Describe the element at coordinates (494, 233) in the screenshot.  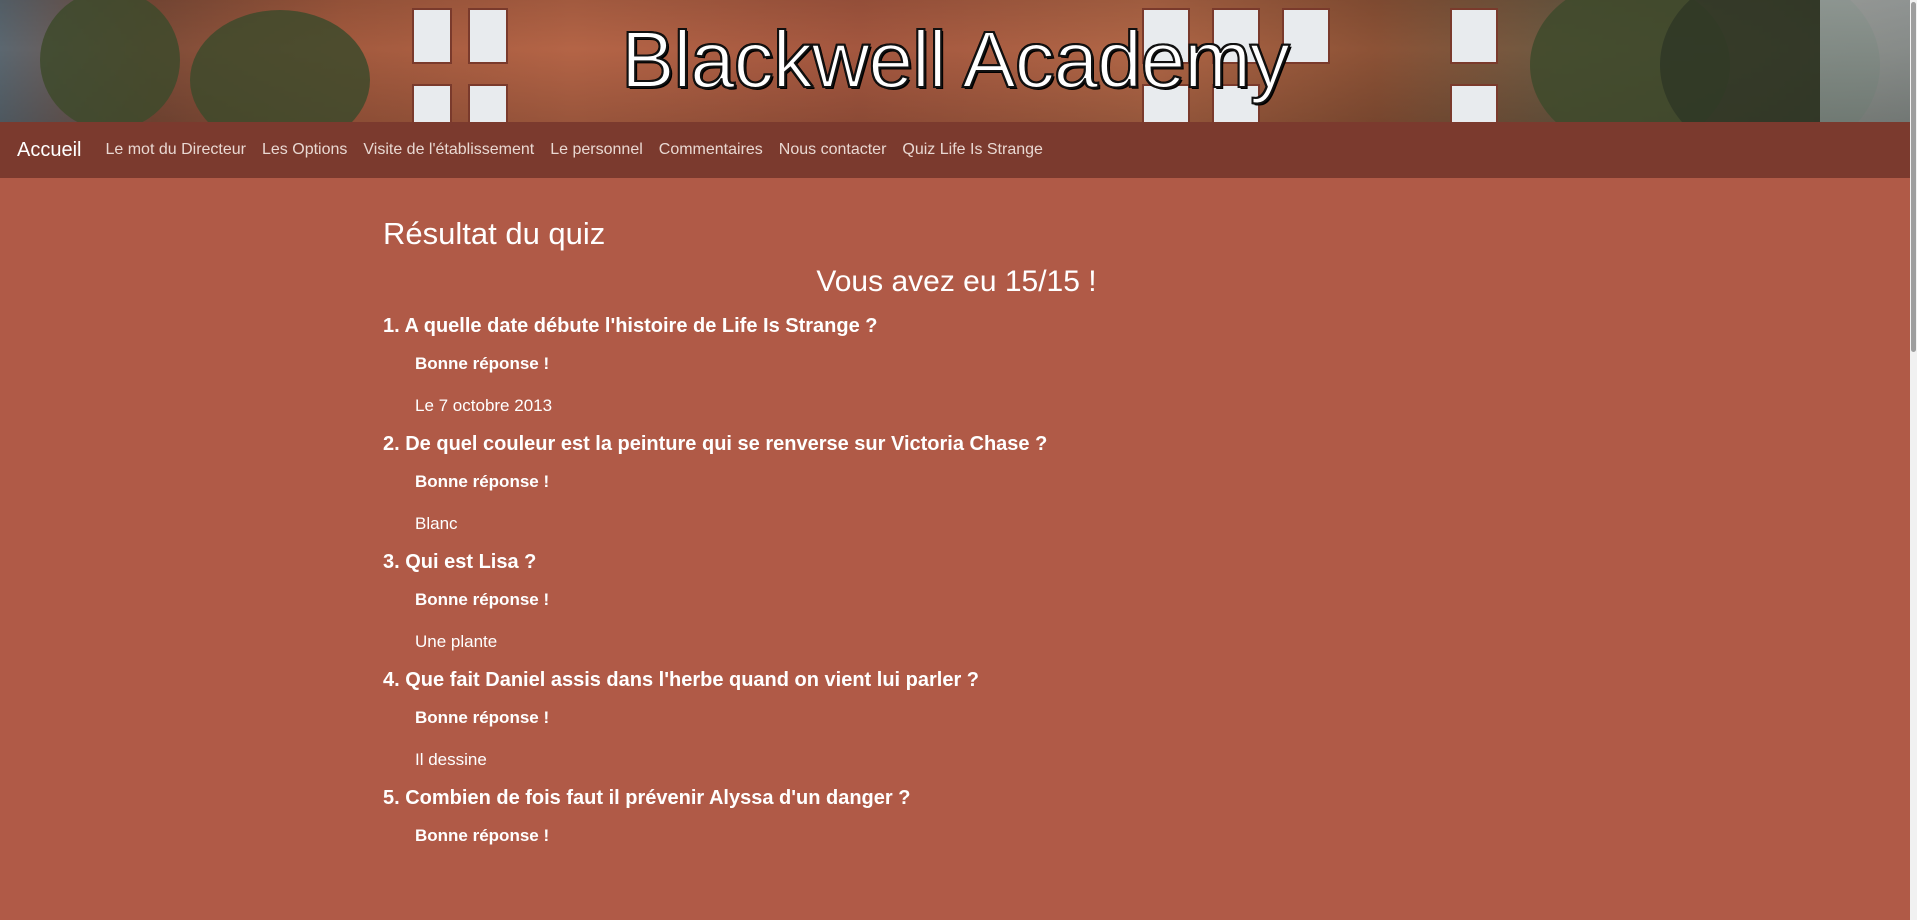
I see `page-title: Résultat du quiz` at that location.